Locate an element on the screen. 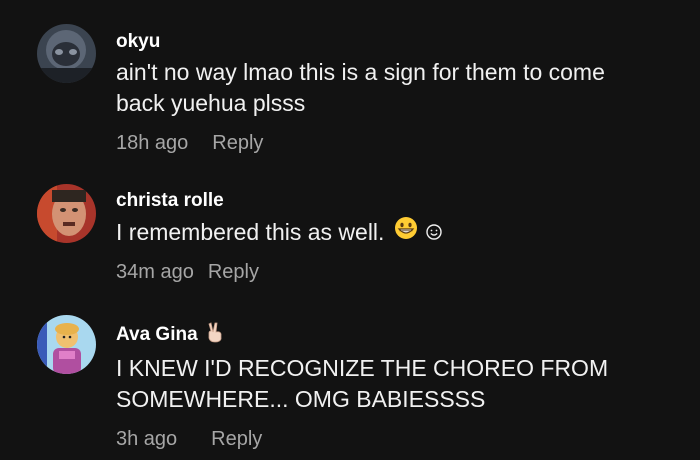 The height and width of the screenshot is (460, 700). comment-meta: 3h ago Reply is located at coordinates (403, 439).